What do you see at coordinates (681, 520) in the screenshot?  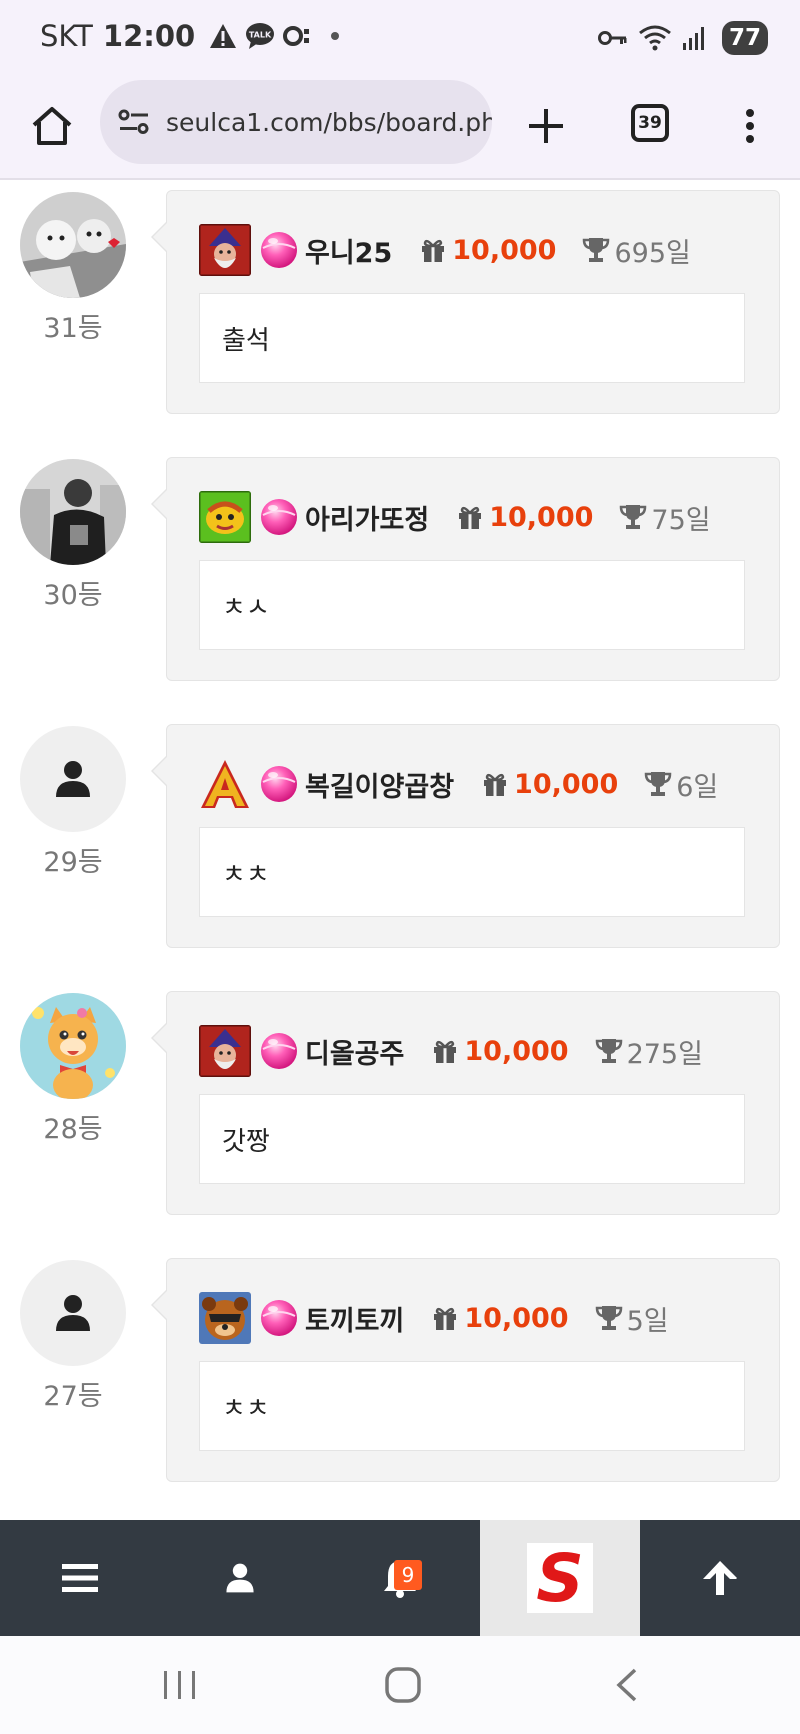 I see `days-value: 75일` at bounding box center [681, 520].